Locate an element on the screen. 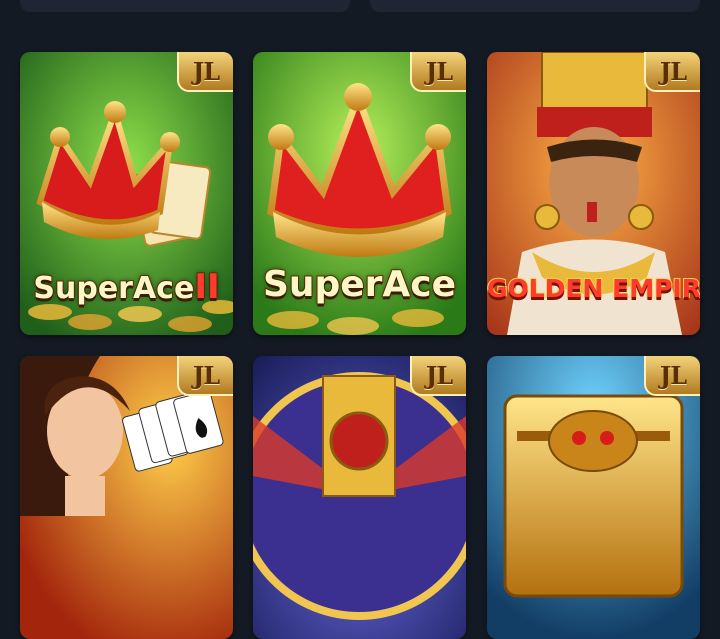 The width and height of the screenshot is (720, 639). top-filter-button-left is located at coordinates (185, 6).